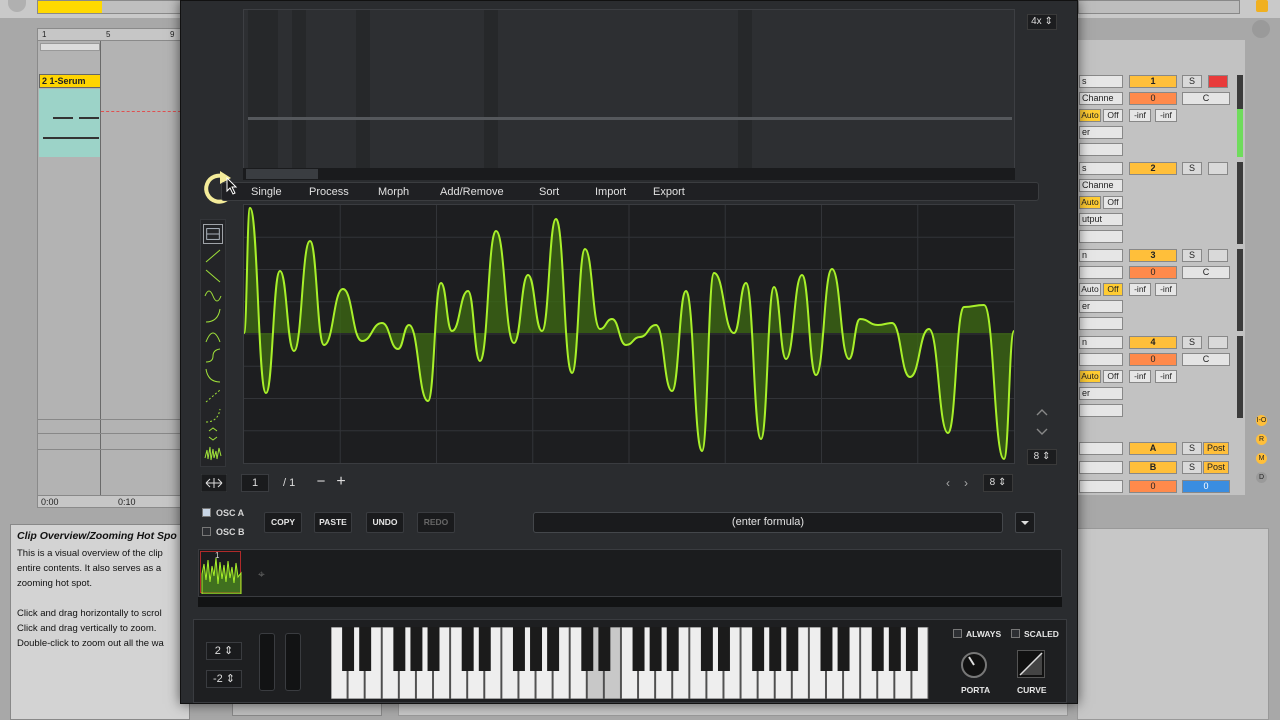 The height and width of the screenshot is (720, 1280). What do you see at coordinates (957, 633) in the screenshot?
I see `always-checkbox` at bounding box center [957, 633].